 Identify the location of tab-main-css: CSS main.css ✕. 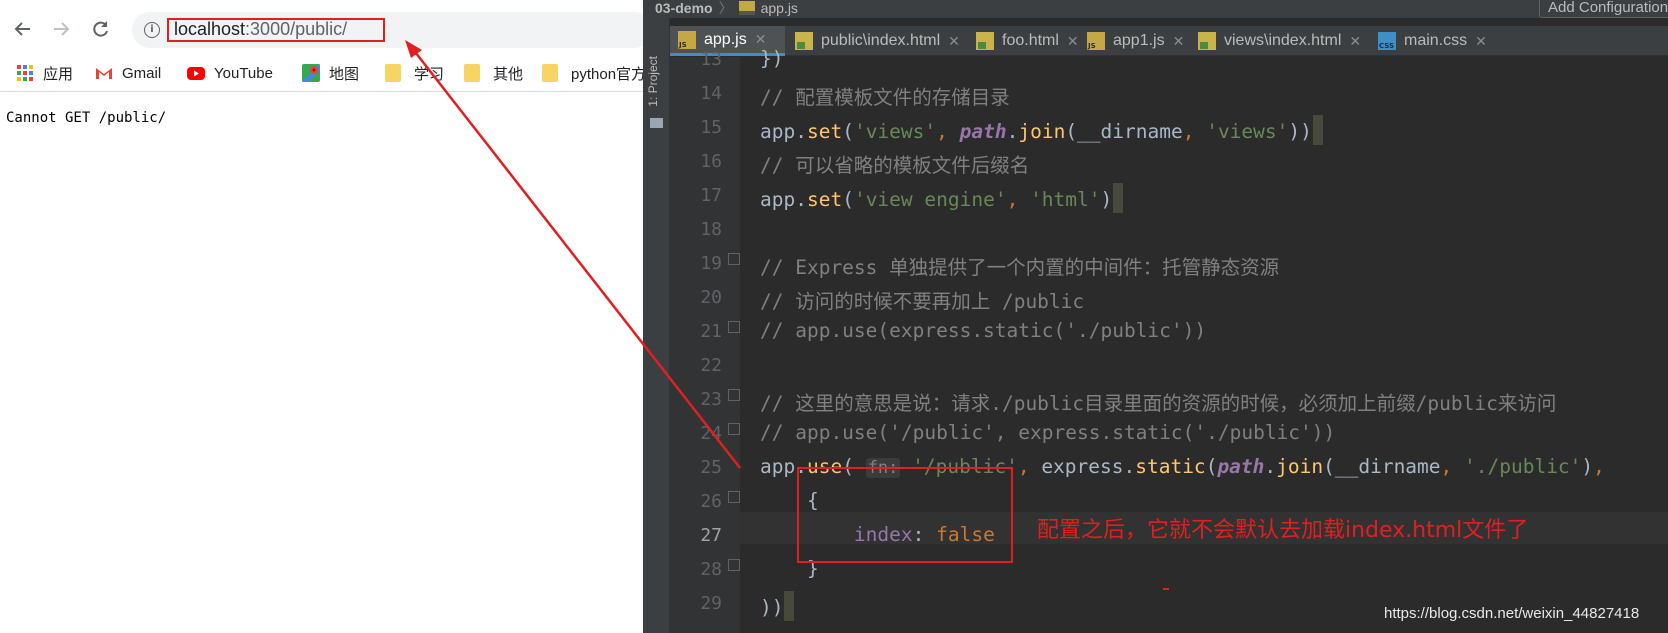
(1428, 41).